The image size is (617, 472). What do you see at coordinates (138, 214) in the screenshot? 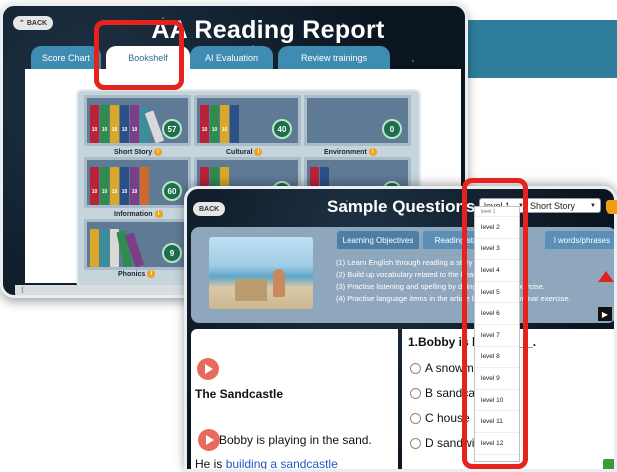
I see `shelf-label-information: Information i` at bounding box center [138, 214].